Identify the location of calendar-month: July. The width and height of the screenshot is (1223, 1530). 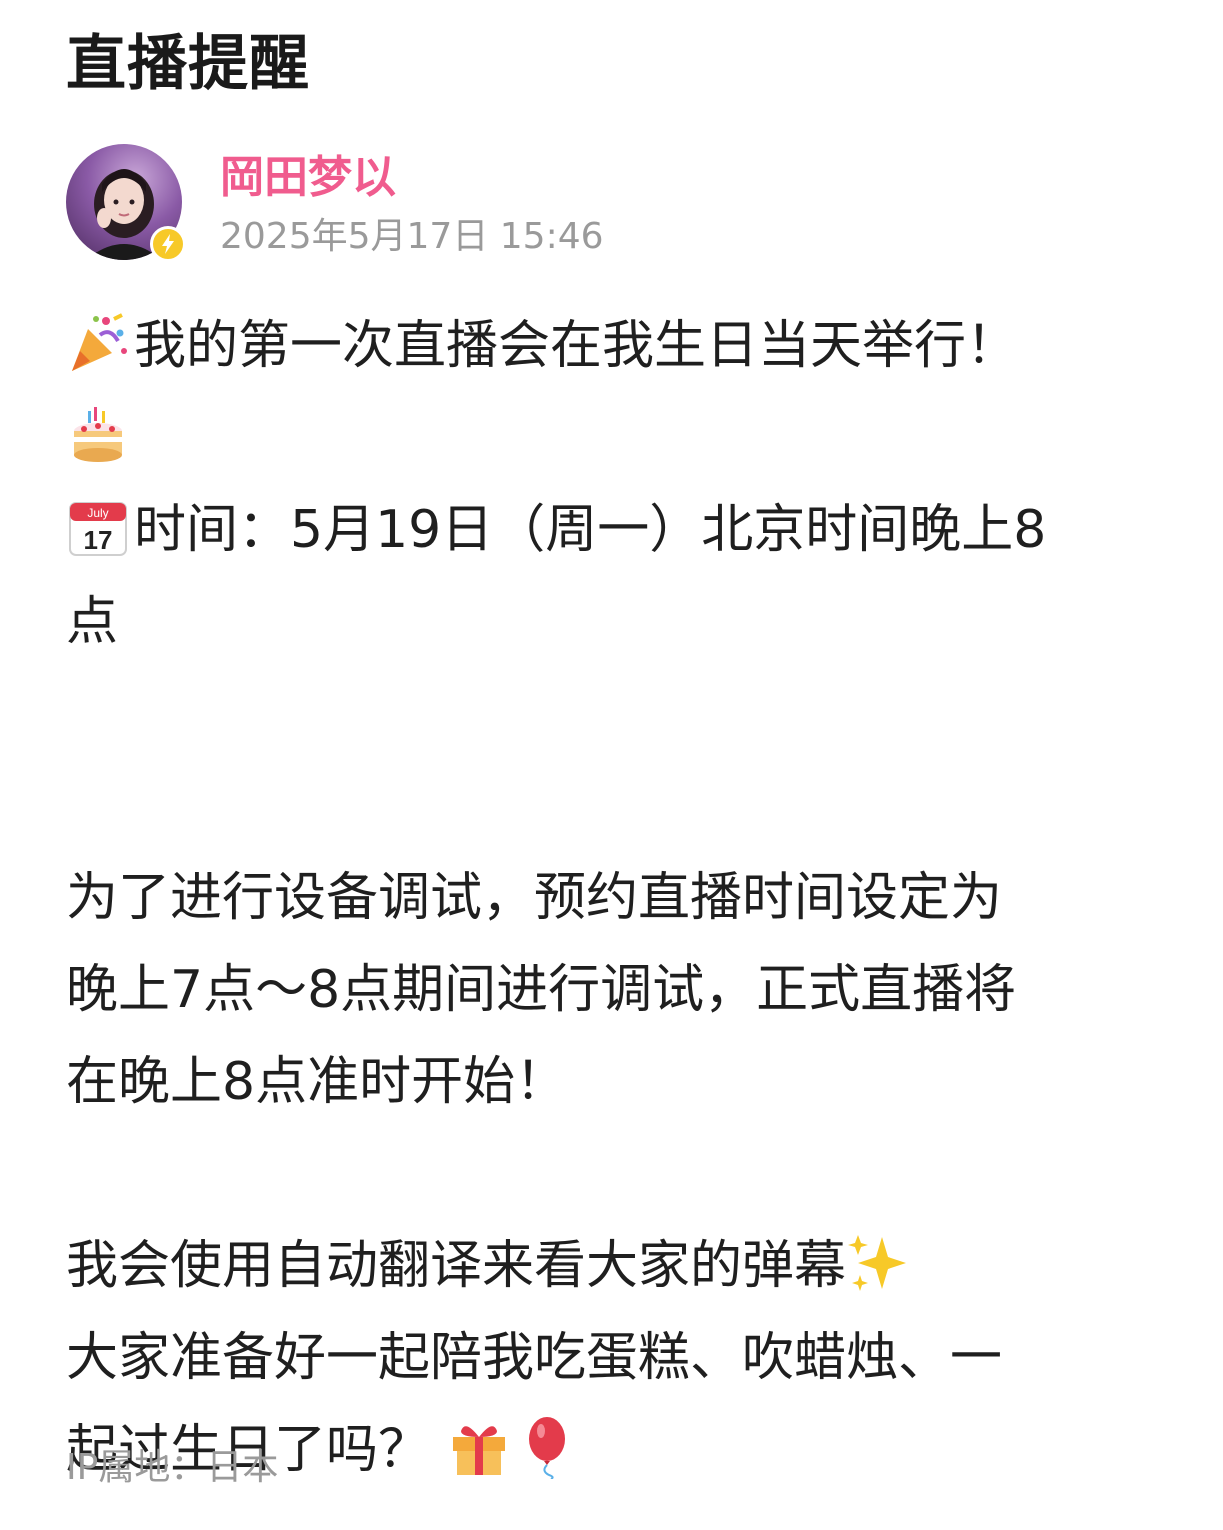
(97, 513).